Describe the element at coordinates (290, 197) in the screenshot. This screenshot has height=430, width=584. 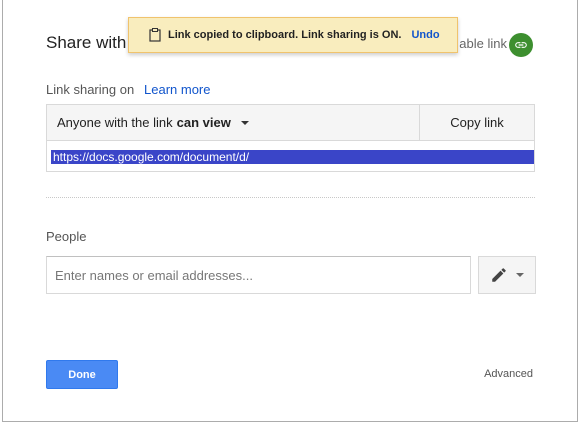
I see `section-divider` at that location.